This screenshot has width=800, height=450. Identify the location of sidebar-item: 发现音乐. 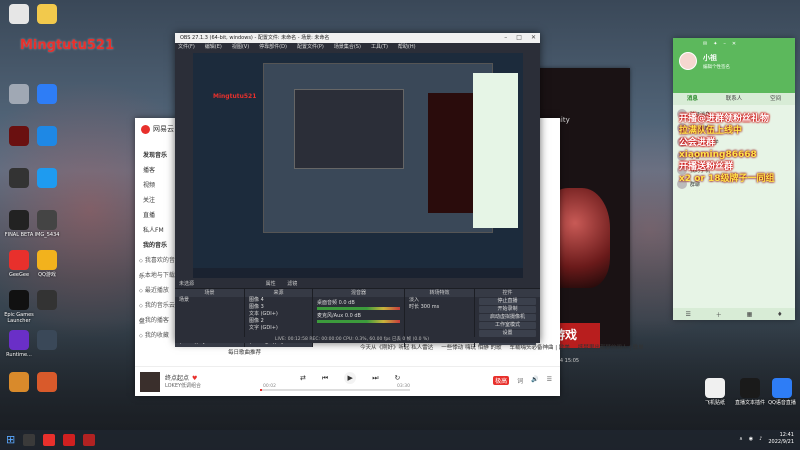
(155, 155).